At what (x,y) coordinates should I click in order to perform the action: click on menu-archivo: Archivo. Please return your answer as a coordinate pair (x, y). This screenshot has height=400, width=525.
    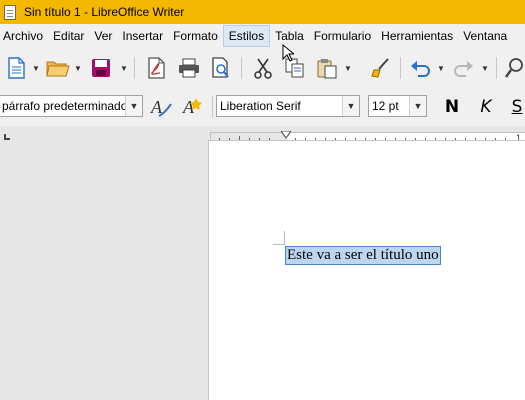
    Looking at the image, I should click on (24, 36).